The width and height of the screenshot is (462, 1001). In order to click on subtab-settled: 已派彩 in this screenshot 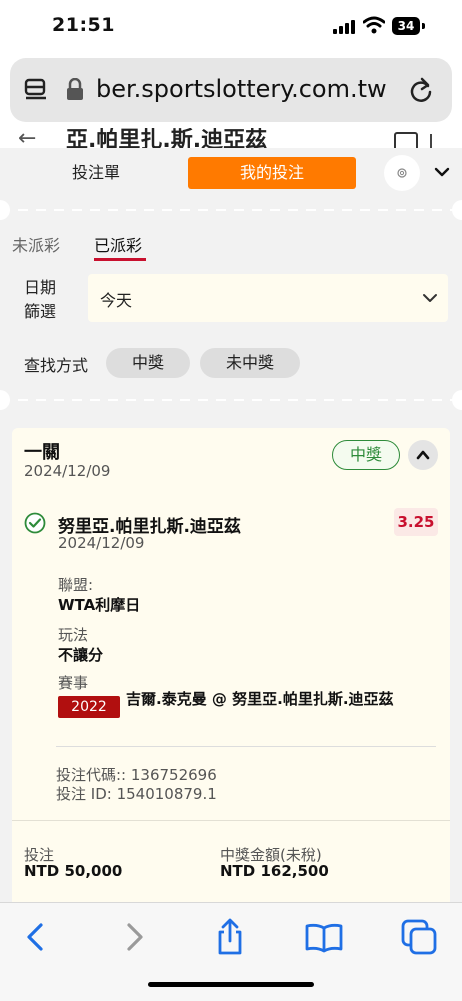, I will do `click(118, 244)`.